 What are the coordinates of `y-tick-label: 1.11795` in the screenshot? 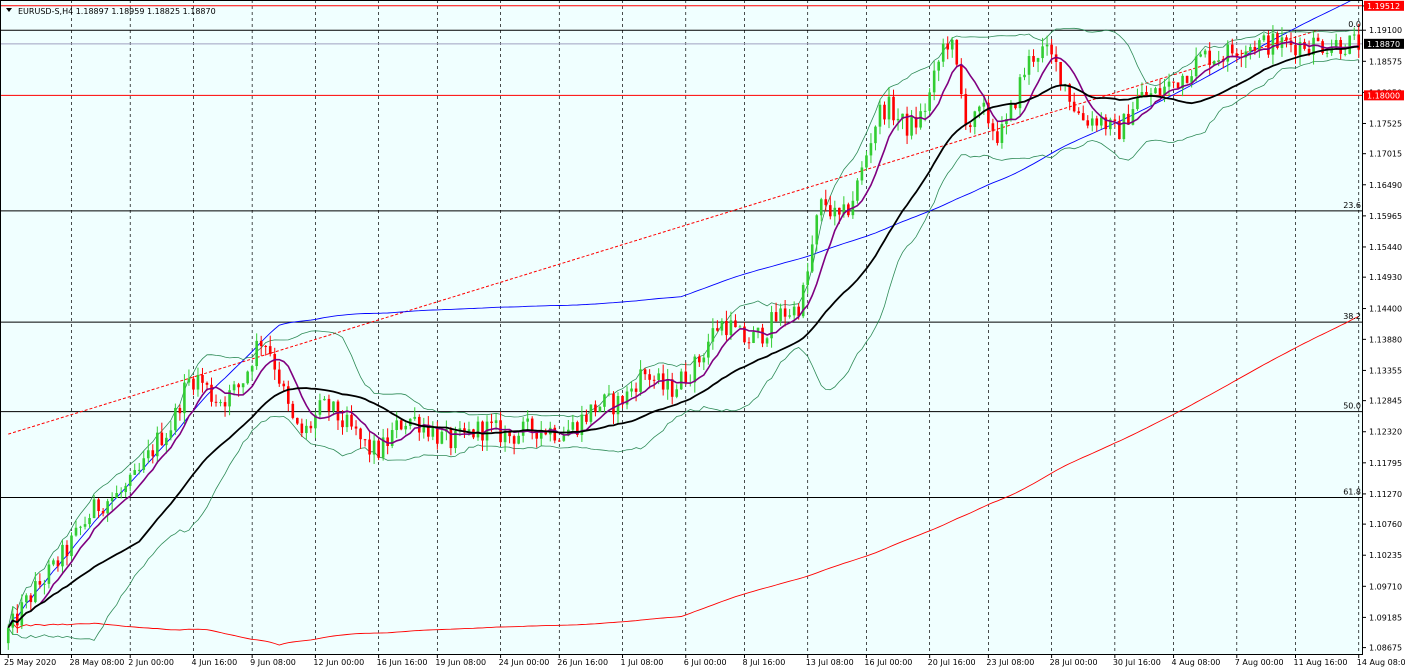 It's located at (1385, 463).